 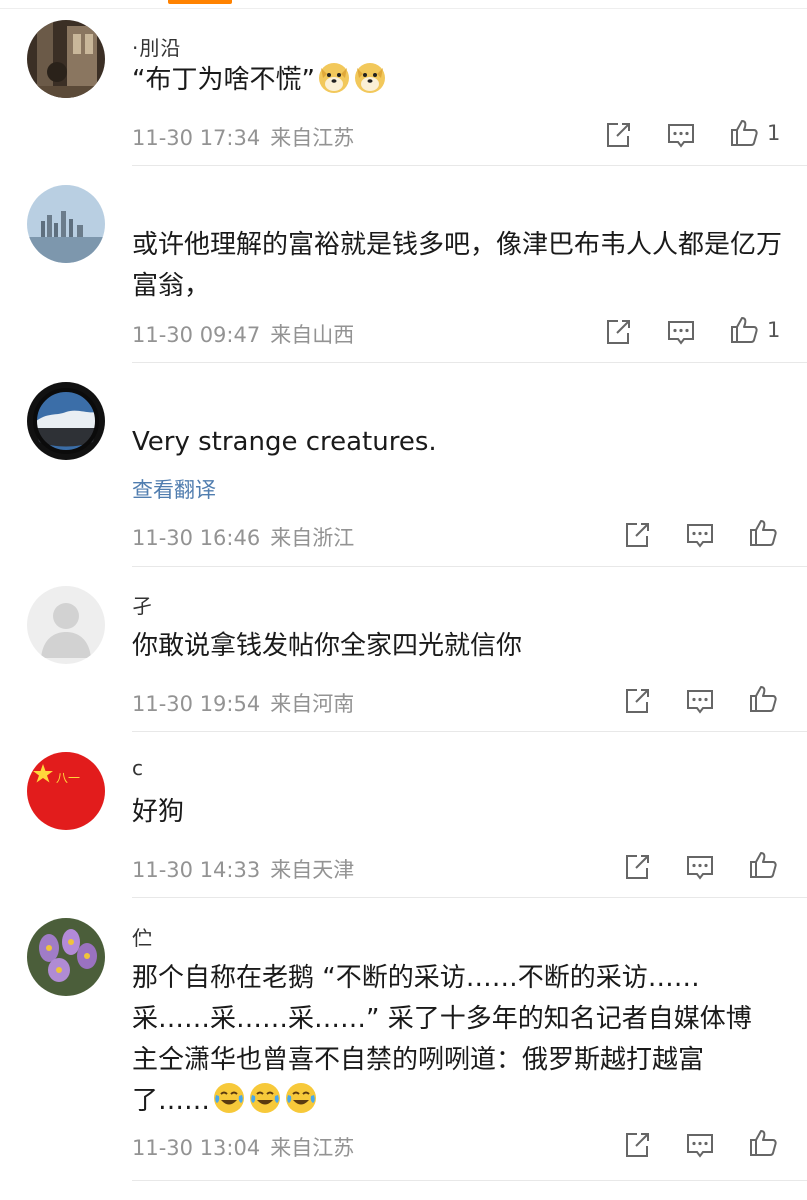 What do you see at coordinates (174, 489) in the screenshot?
I see `translate-link: 查看翻译` at bounding box center [174, 489].